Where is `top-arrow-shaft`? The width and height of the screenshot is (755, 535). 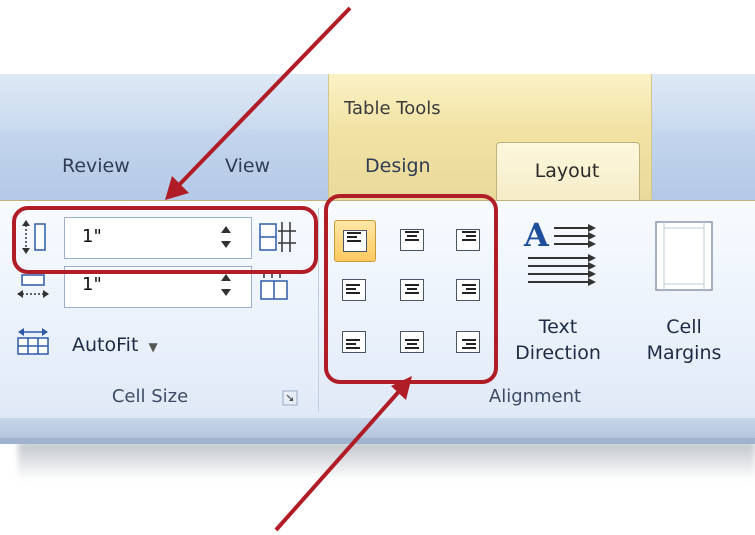 top-arrow-shaft is located at coordinates (264, 97).